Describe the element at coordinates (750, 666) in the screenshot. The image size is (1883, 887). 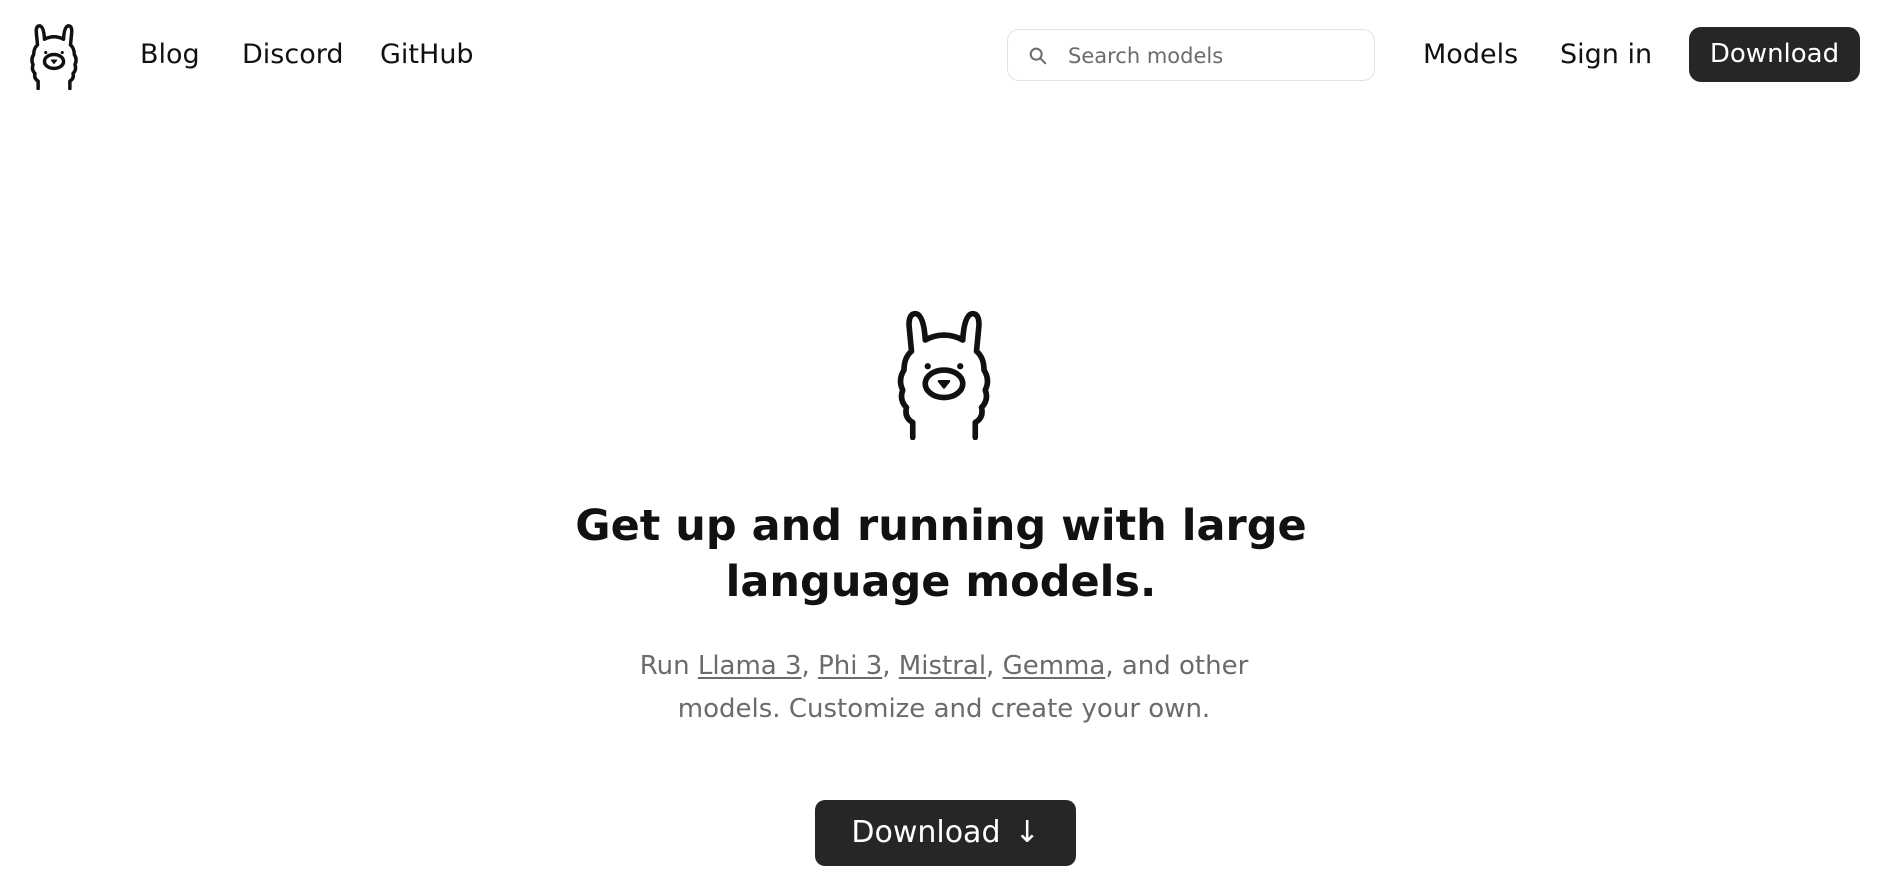
I see `model-link-llama3: Llama 3` at that location.